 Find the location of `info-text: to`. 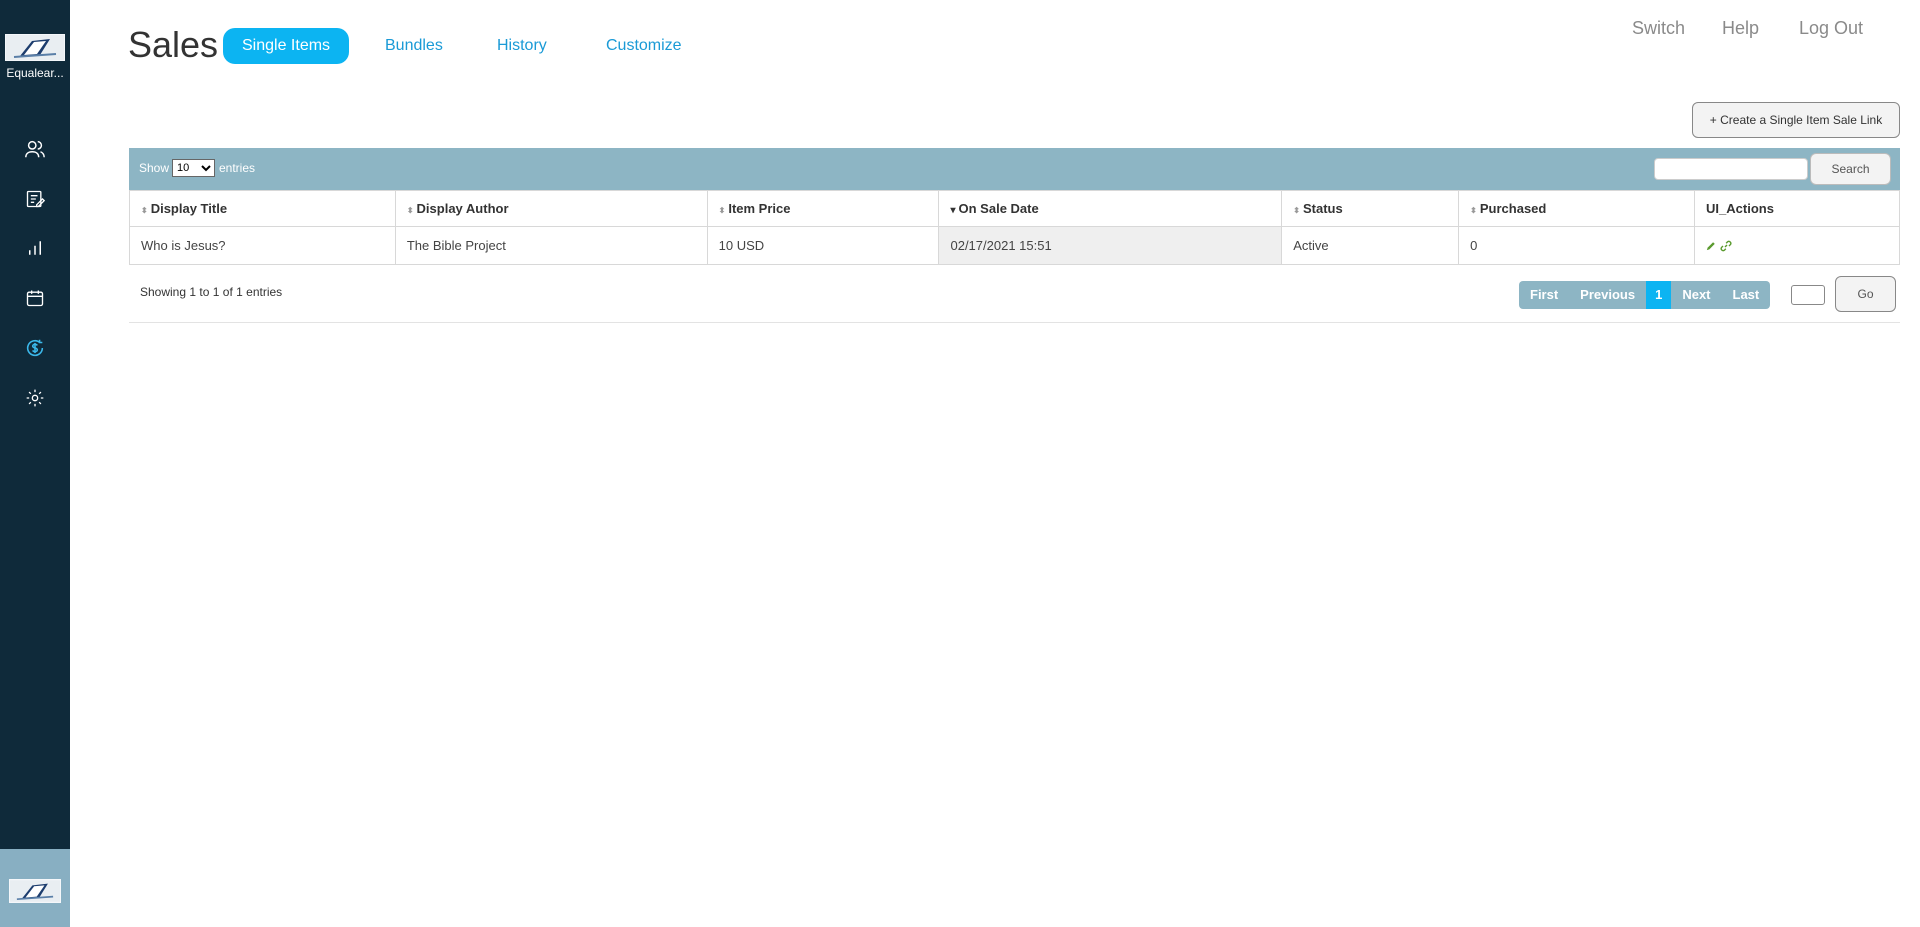

info-text: to is located at coordinates (204, 292).